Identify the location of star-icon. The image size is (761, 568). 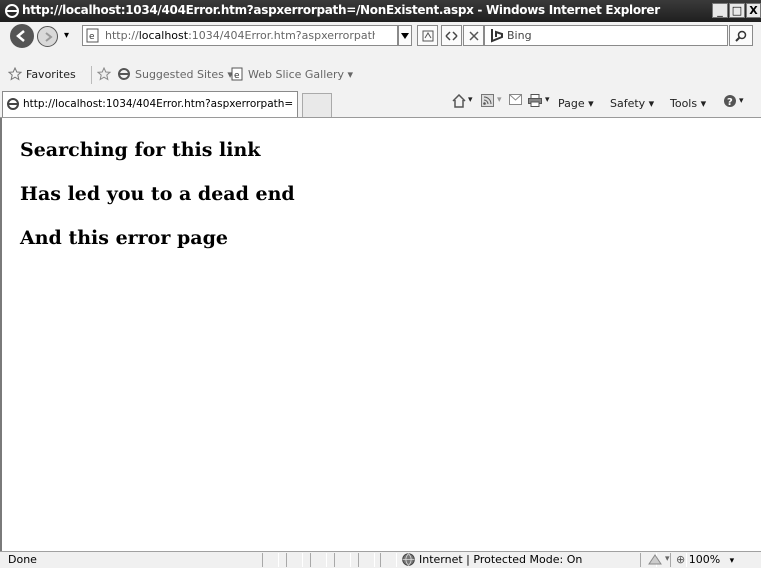
(15, 74).